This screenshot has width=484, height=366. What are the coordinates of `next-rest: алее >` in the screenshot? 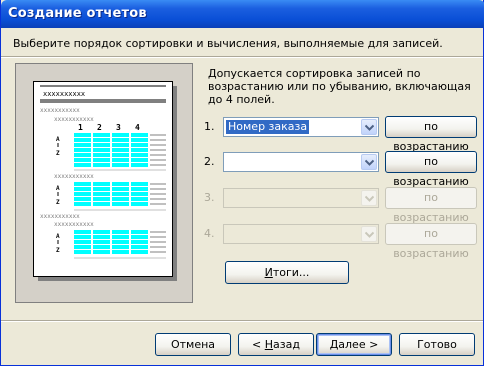 It's located at (358, 344).